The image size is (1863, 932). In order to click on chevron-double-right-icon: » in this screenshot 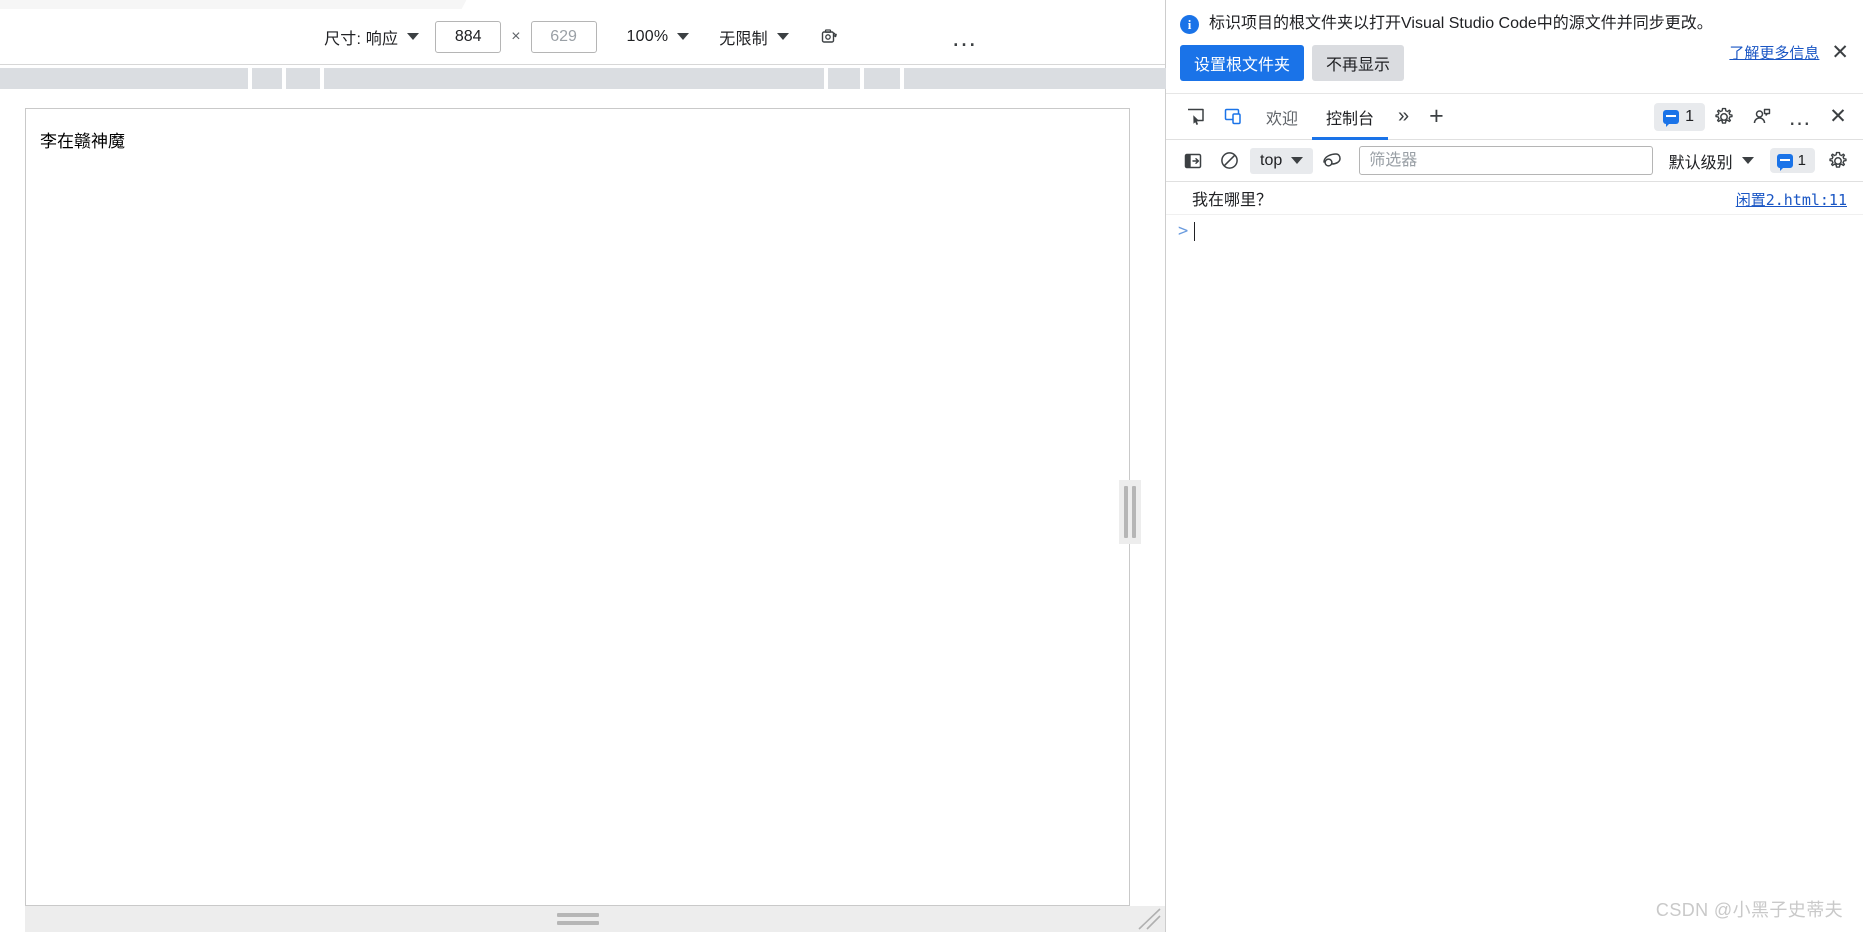, I will do `click(1404, 116)`.